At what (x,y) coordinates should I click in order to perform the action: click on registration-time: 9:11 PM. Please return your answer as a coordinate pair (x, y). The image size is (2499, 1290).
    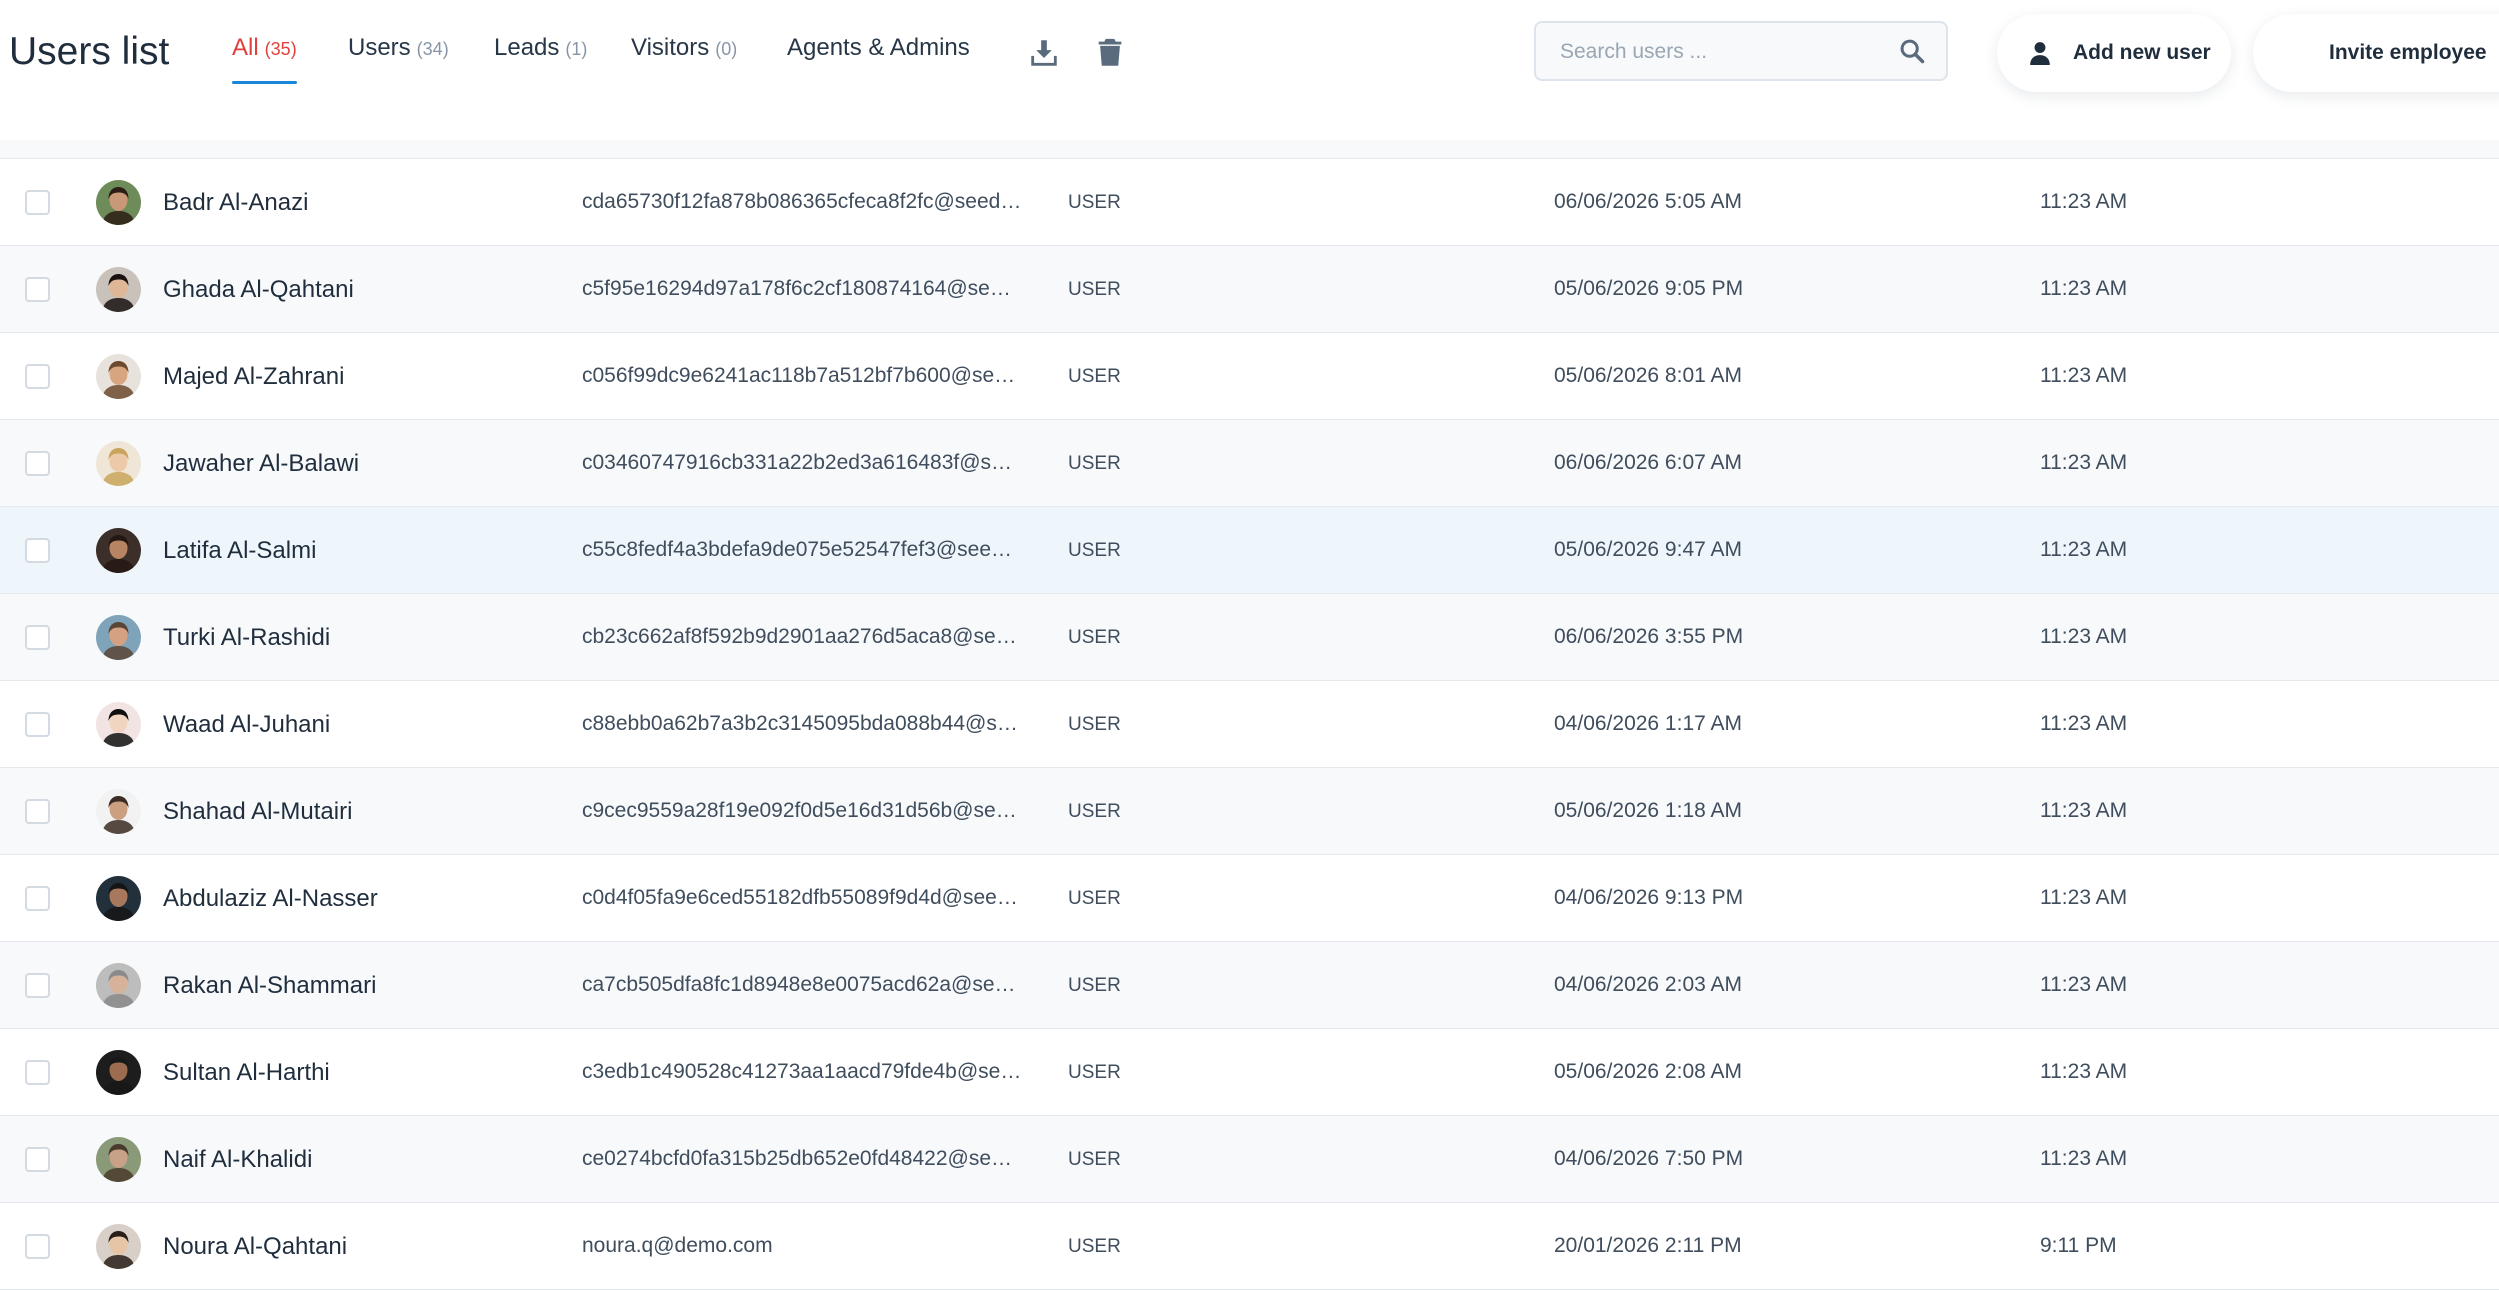
    Looking at the image, I should click on (2078, 1245).